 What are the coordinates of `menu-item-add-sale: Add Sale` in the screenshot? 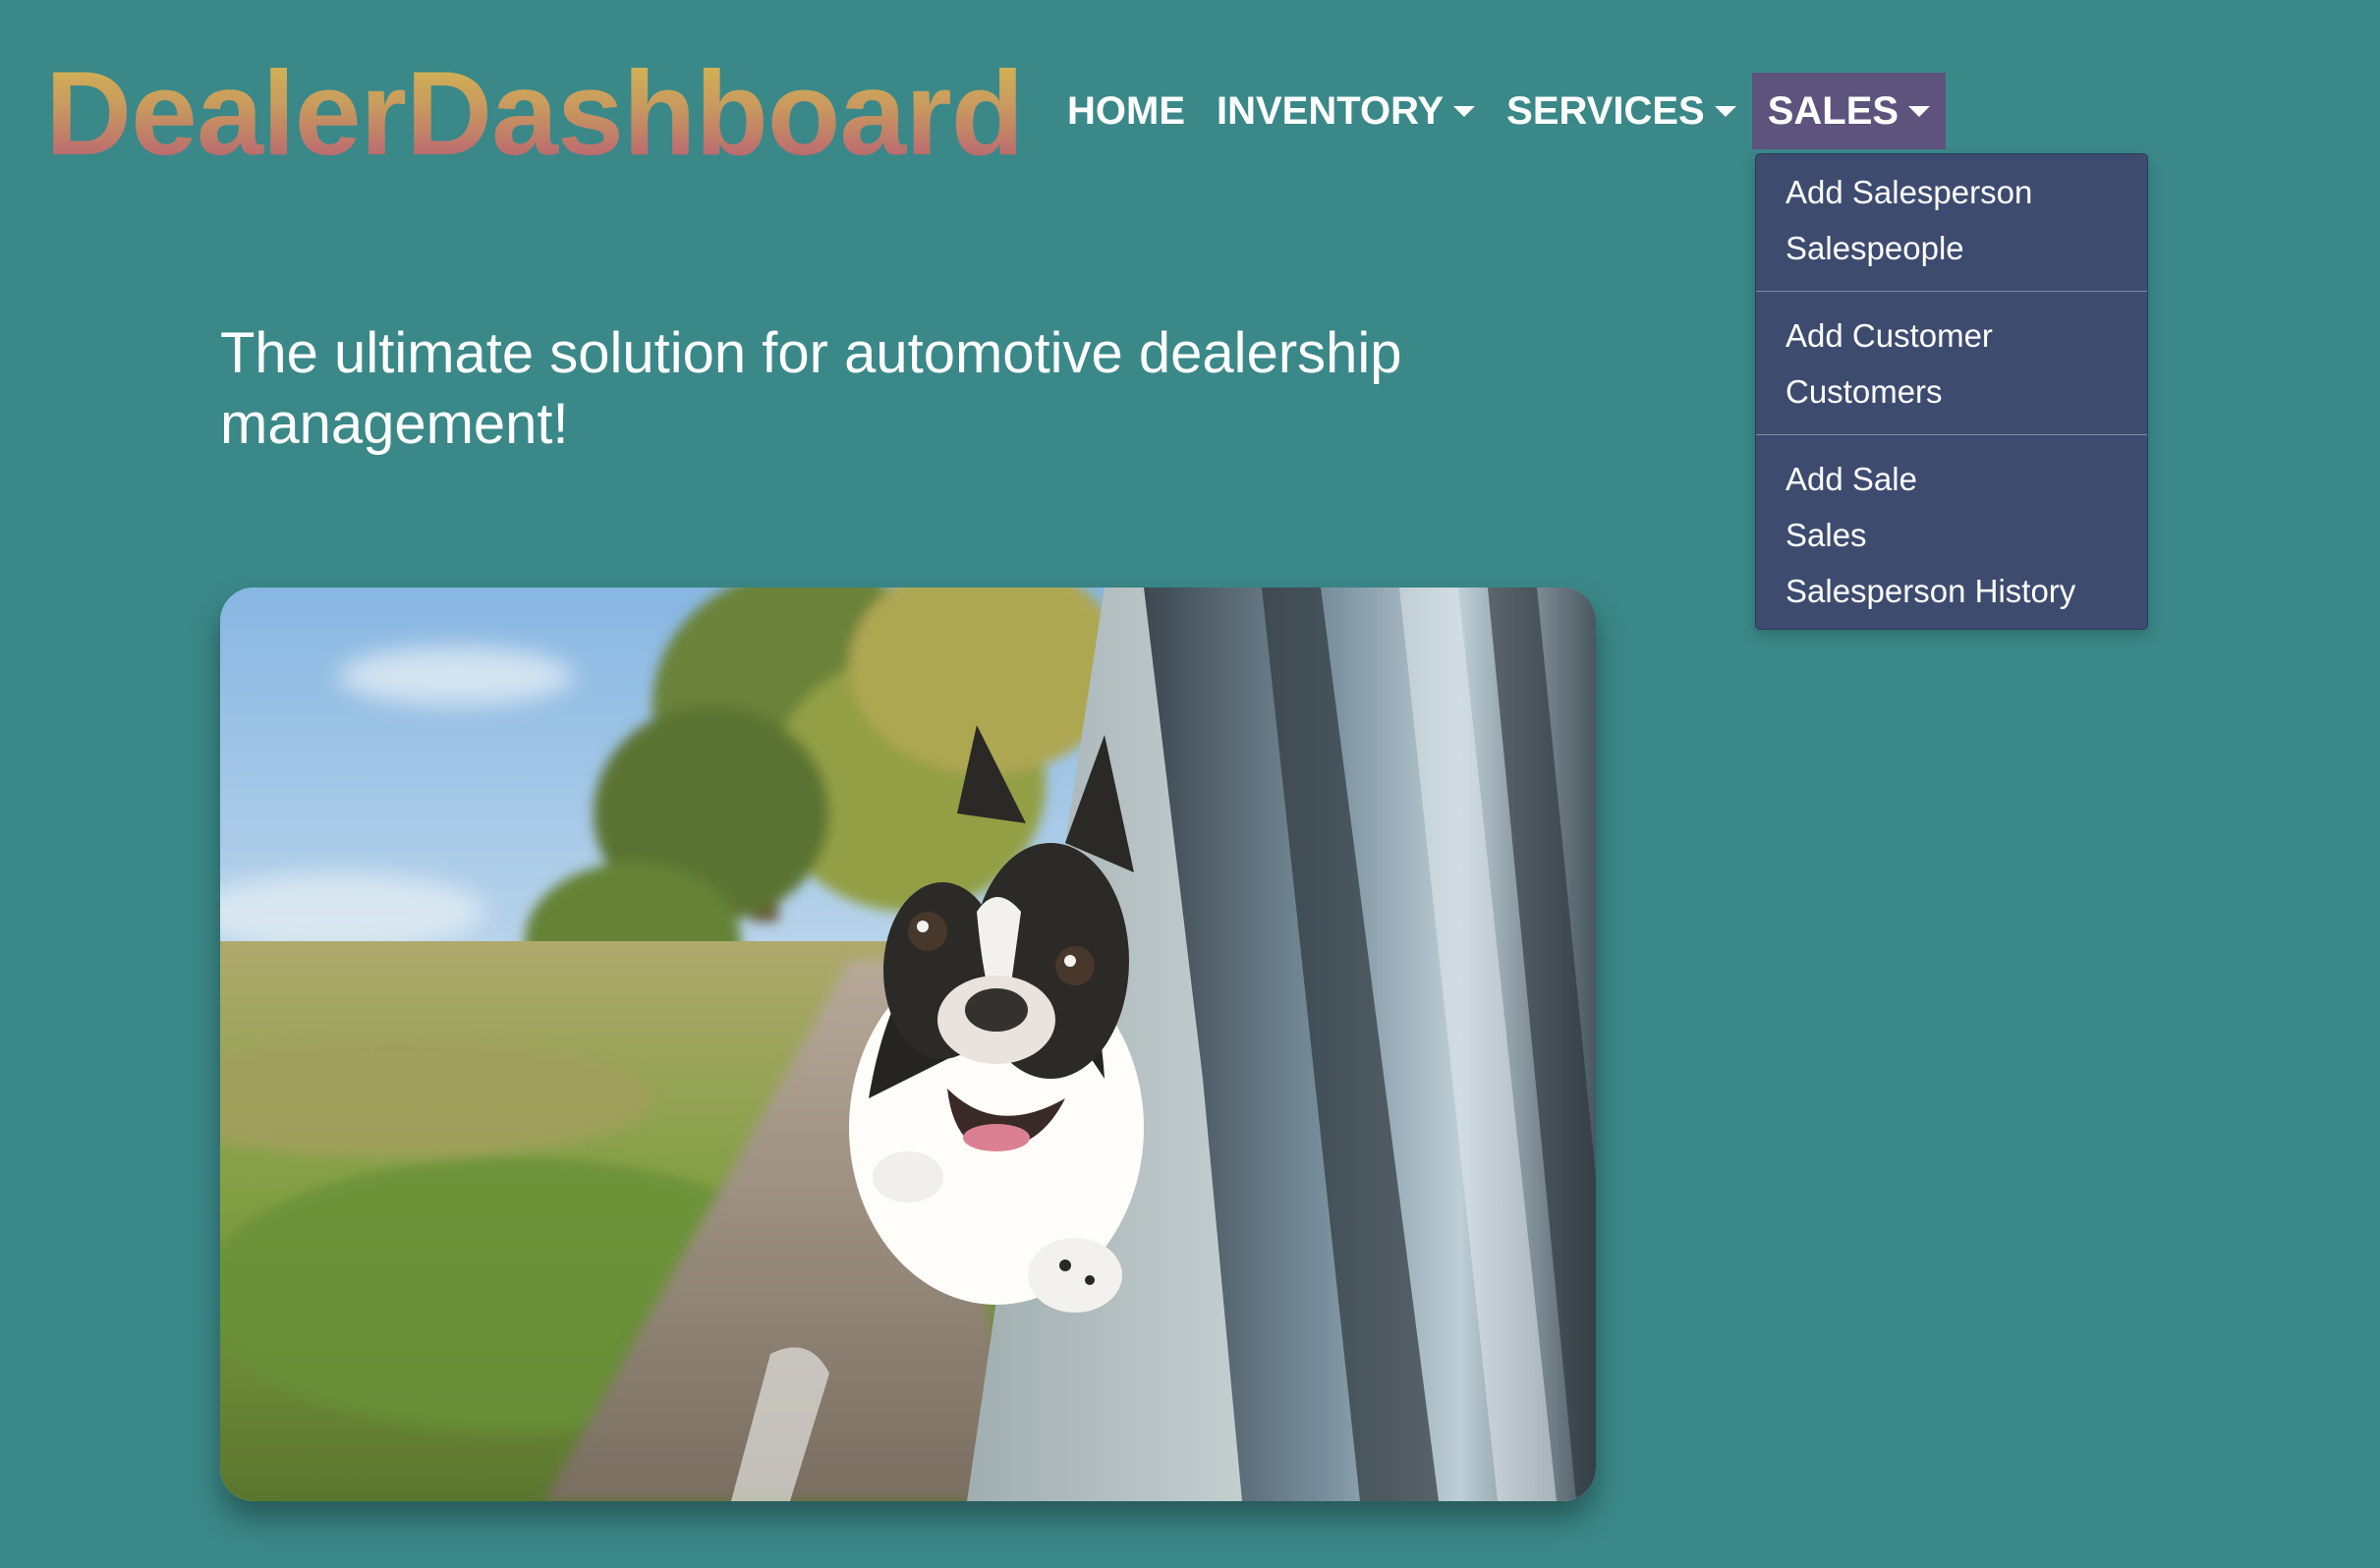 It's located at (1951, 479).